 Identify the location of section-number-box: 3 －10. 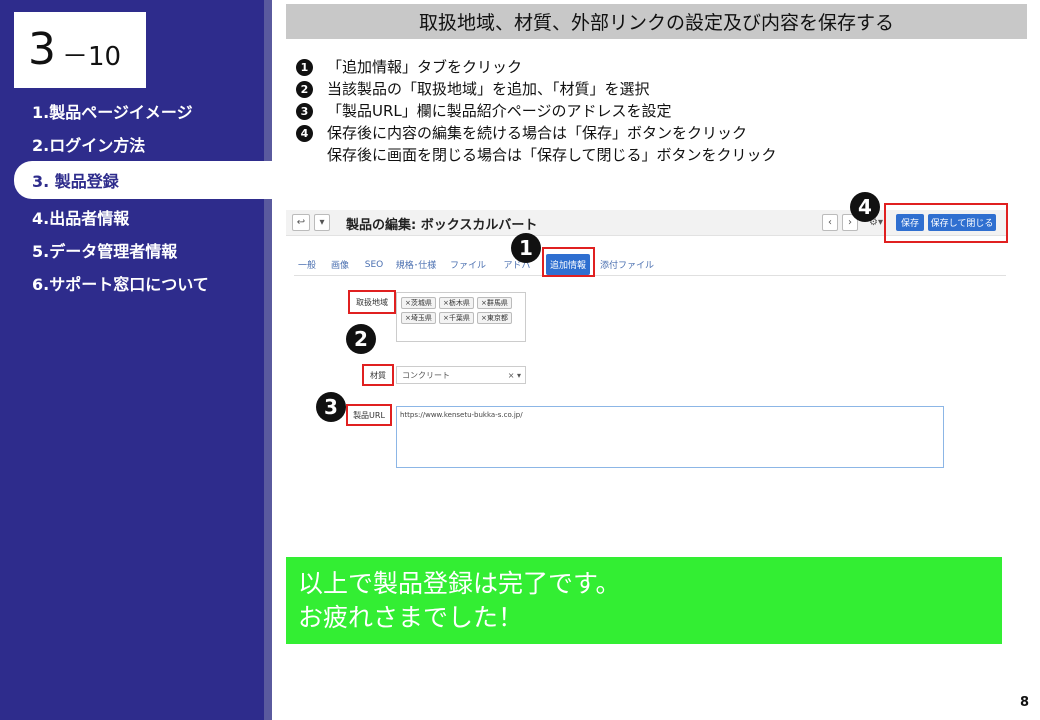
(80, 50).